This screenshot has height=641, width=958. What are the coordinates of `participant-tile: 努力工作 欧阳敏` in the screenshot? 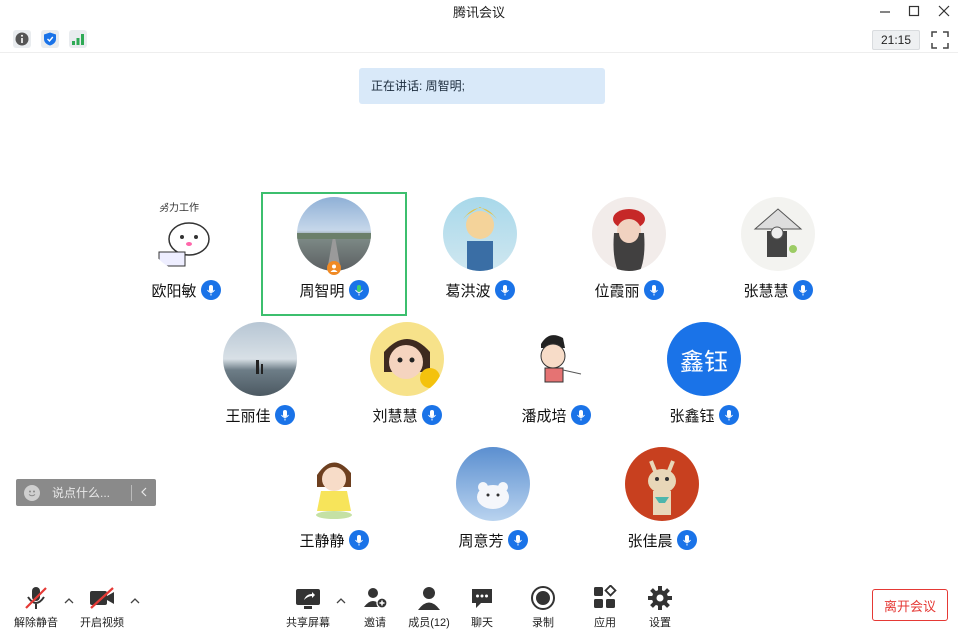 It's located at (186, 252).